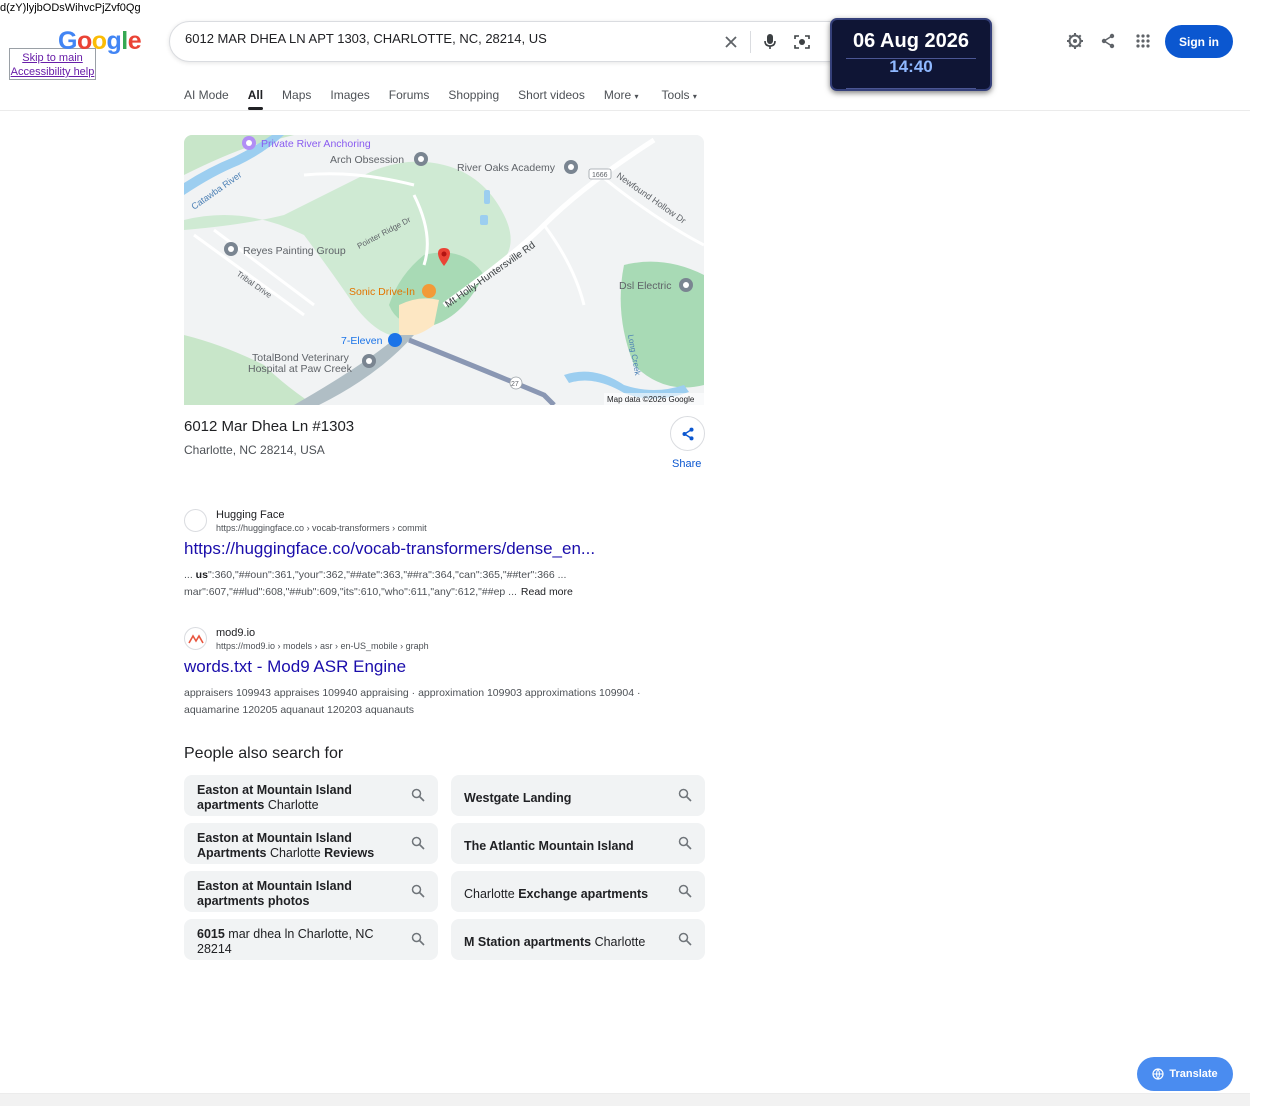 The image size is (1264, 1106). I want to click on google-logo: Google, so click(100, 41).